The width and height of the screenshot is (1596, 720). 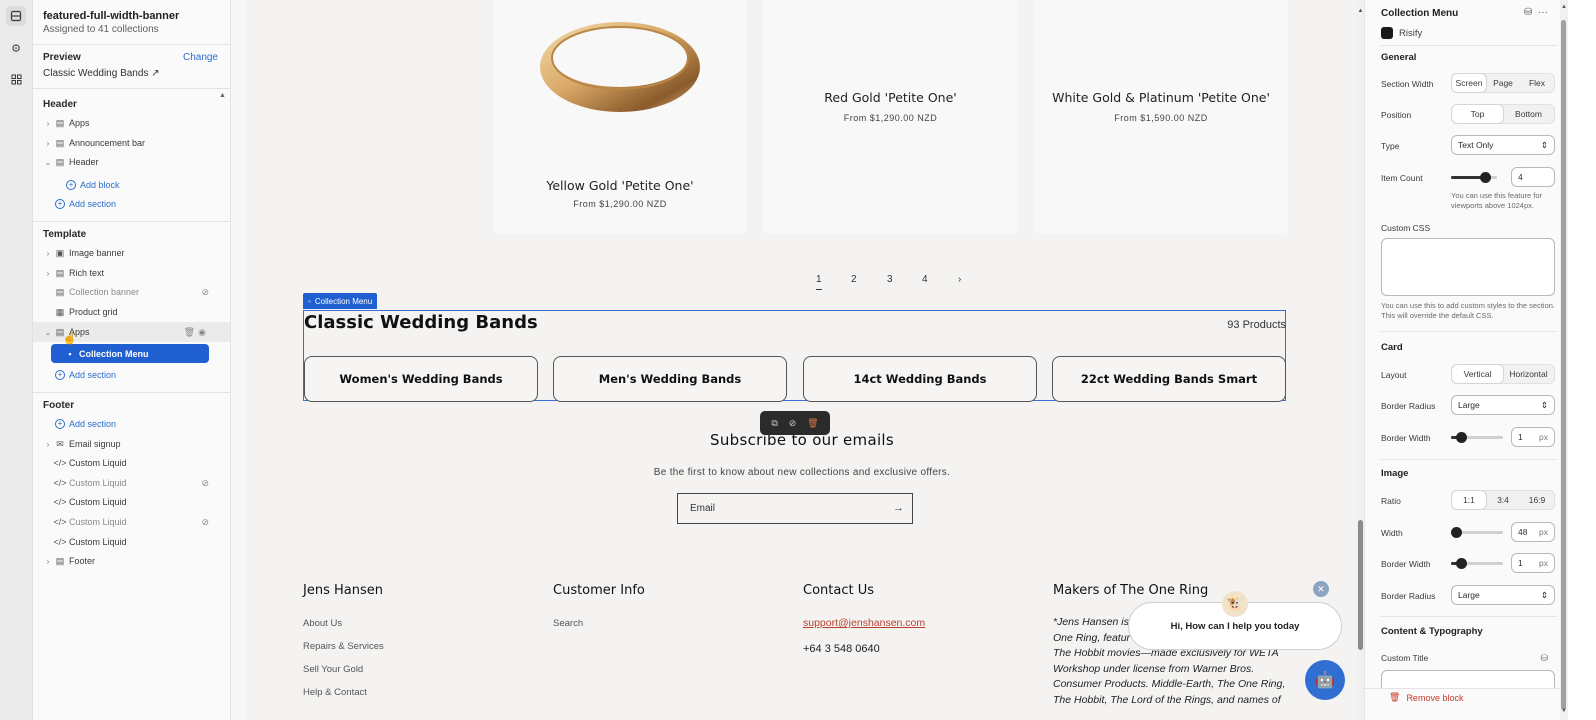 I want to click on product-name: Yellow Gold 'Petite One', so click(x=620, y=185).